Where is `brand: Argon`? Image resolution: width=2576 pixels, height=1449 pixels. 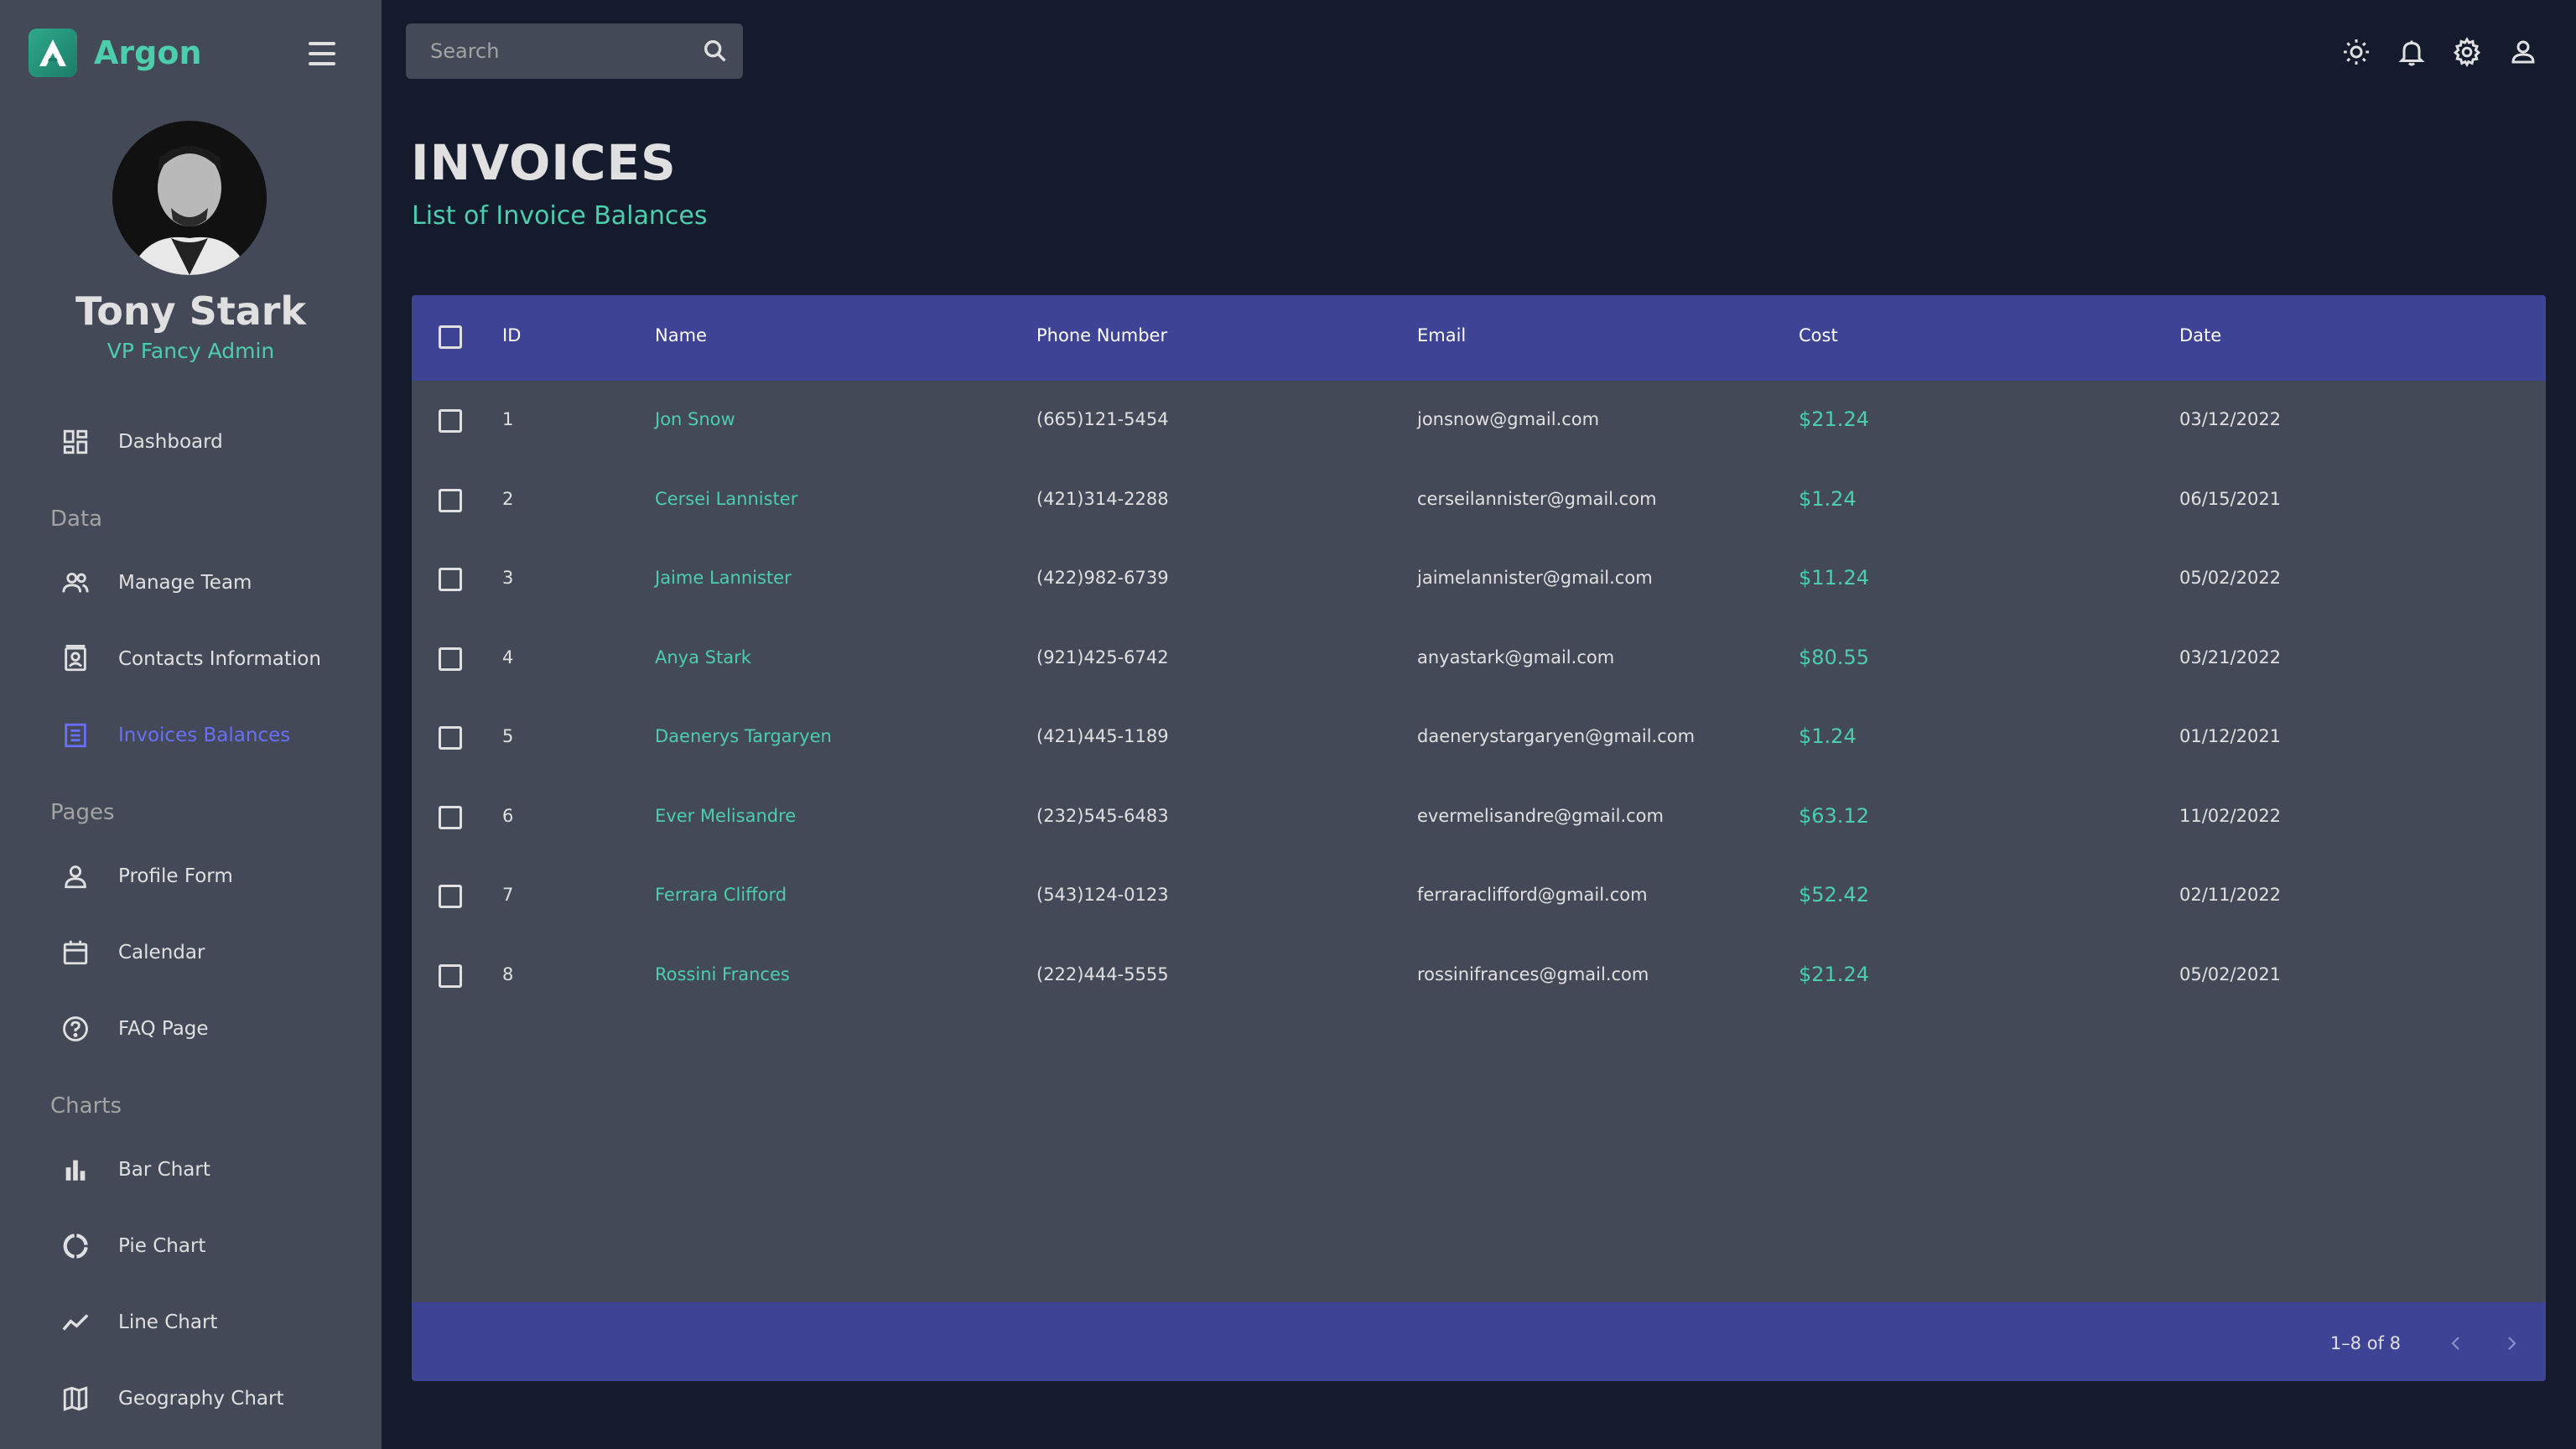
brand: Argon is located at coordinates (116, 53).